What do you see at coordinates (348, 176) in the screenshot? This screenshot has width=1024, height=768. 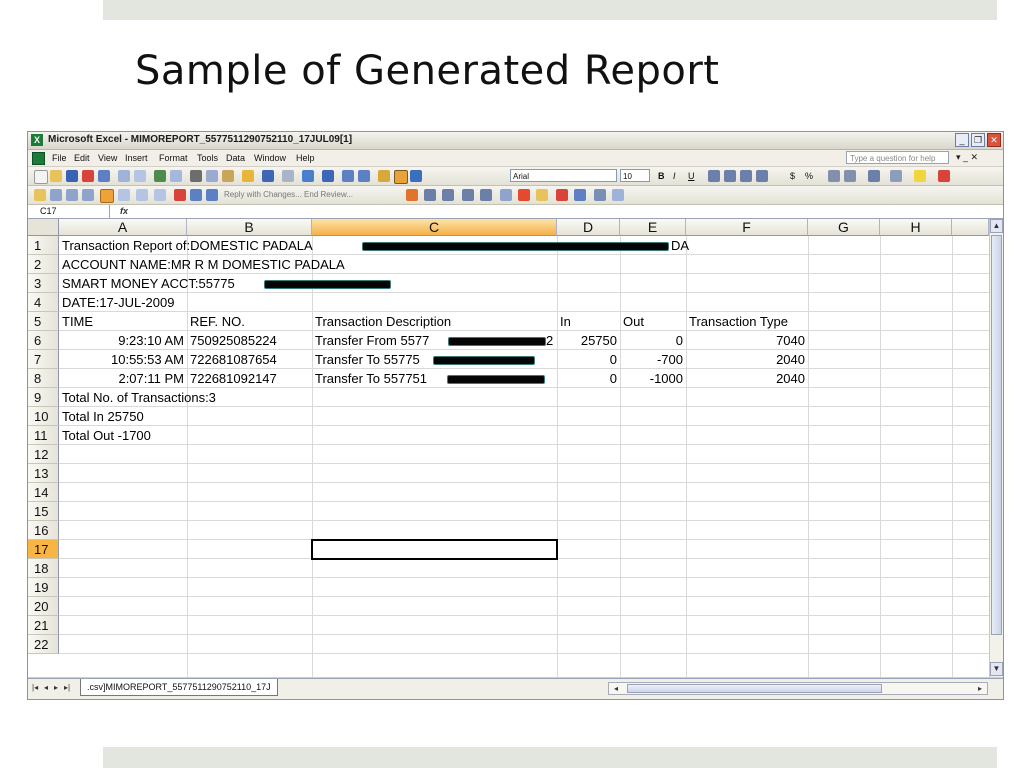 I see `sort-ascending-icon` at bounding box center [348, 176].